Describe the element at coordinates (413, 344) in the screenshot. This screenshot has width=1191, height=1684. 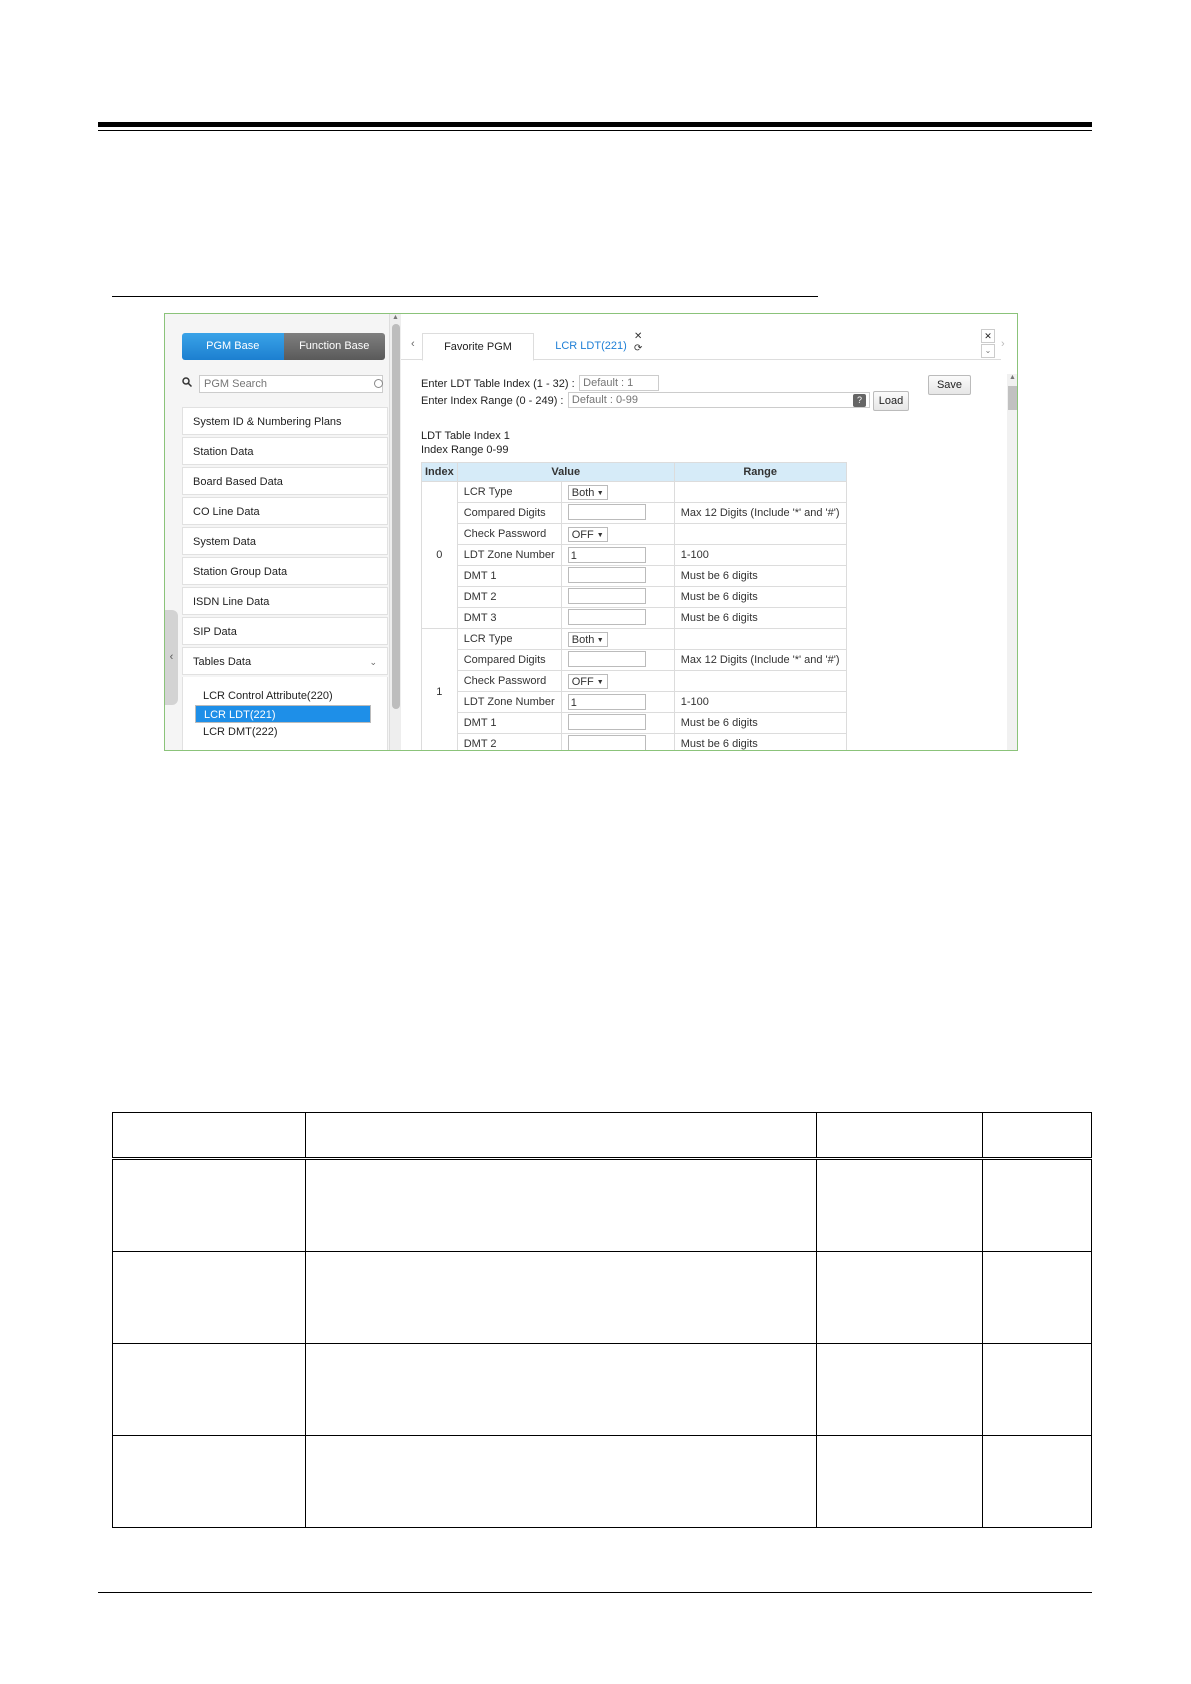
I see `tab-scroll-left-icon: ‹` at that location.